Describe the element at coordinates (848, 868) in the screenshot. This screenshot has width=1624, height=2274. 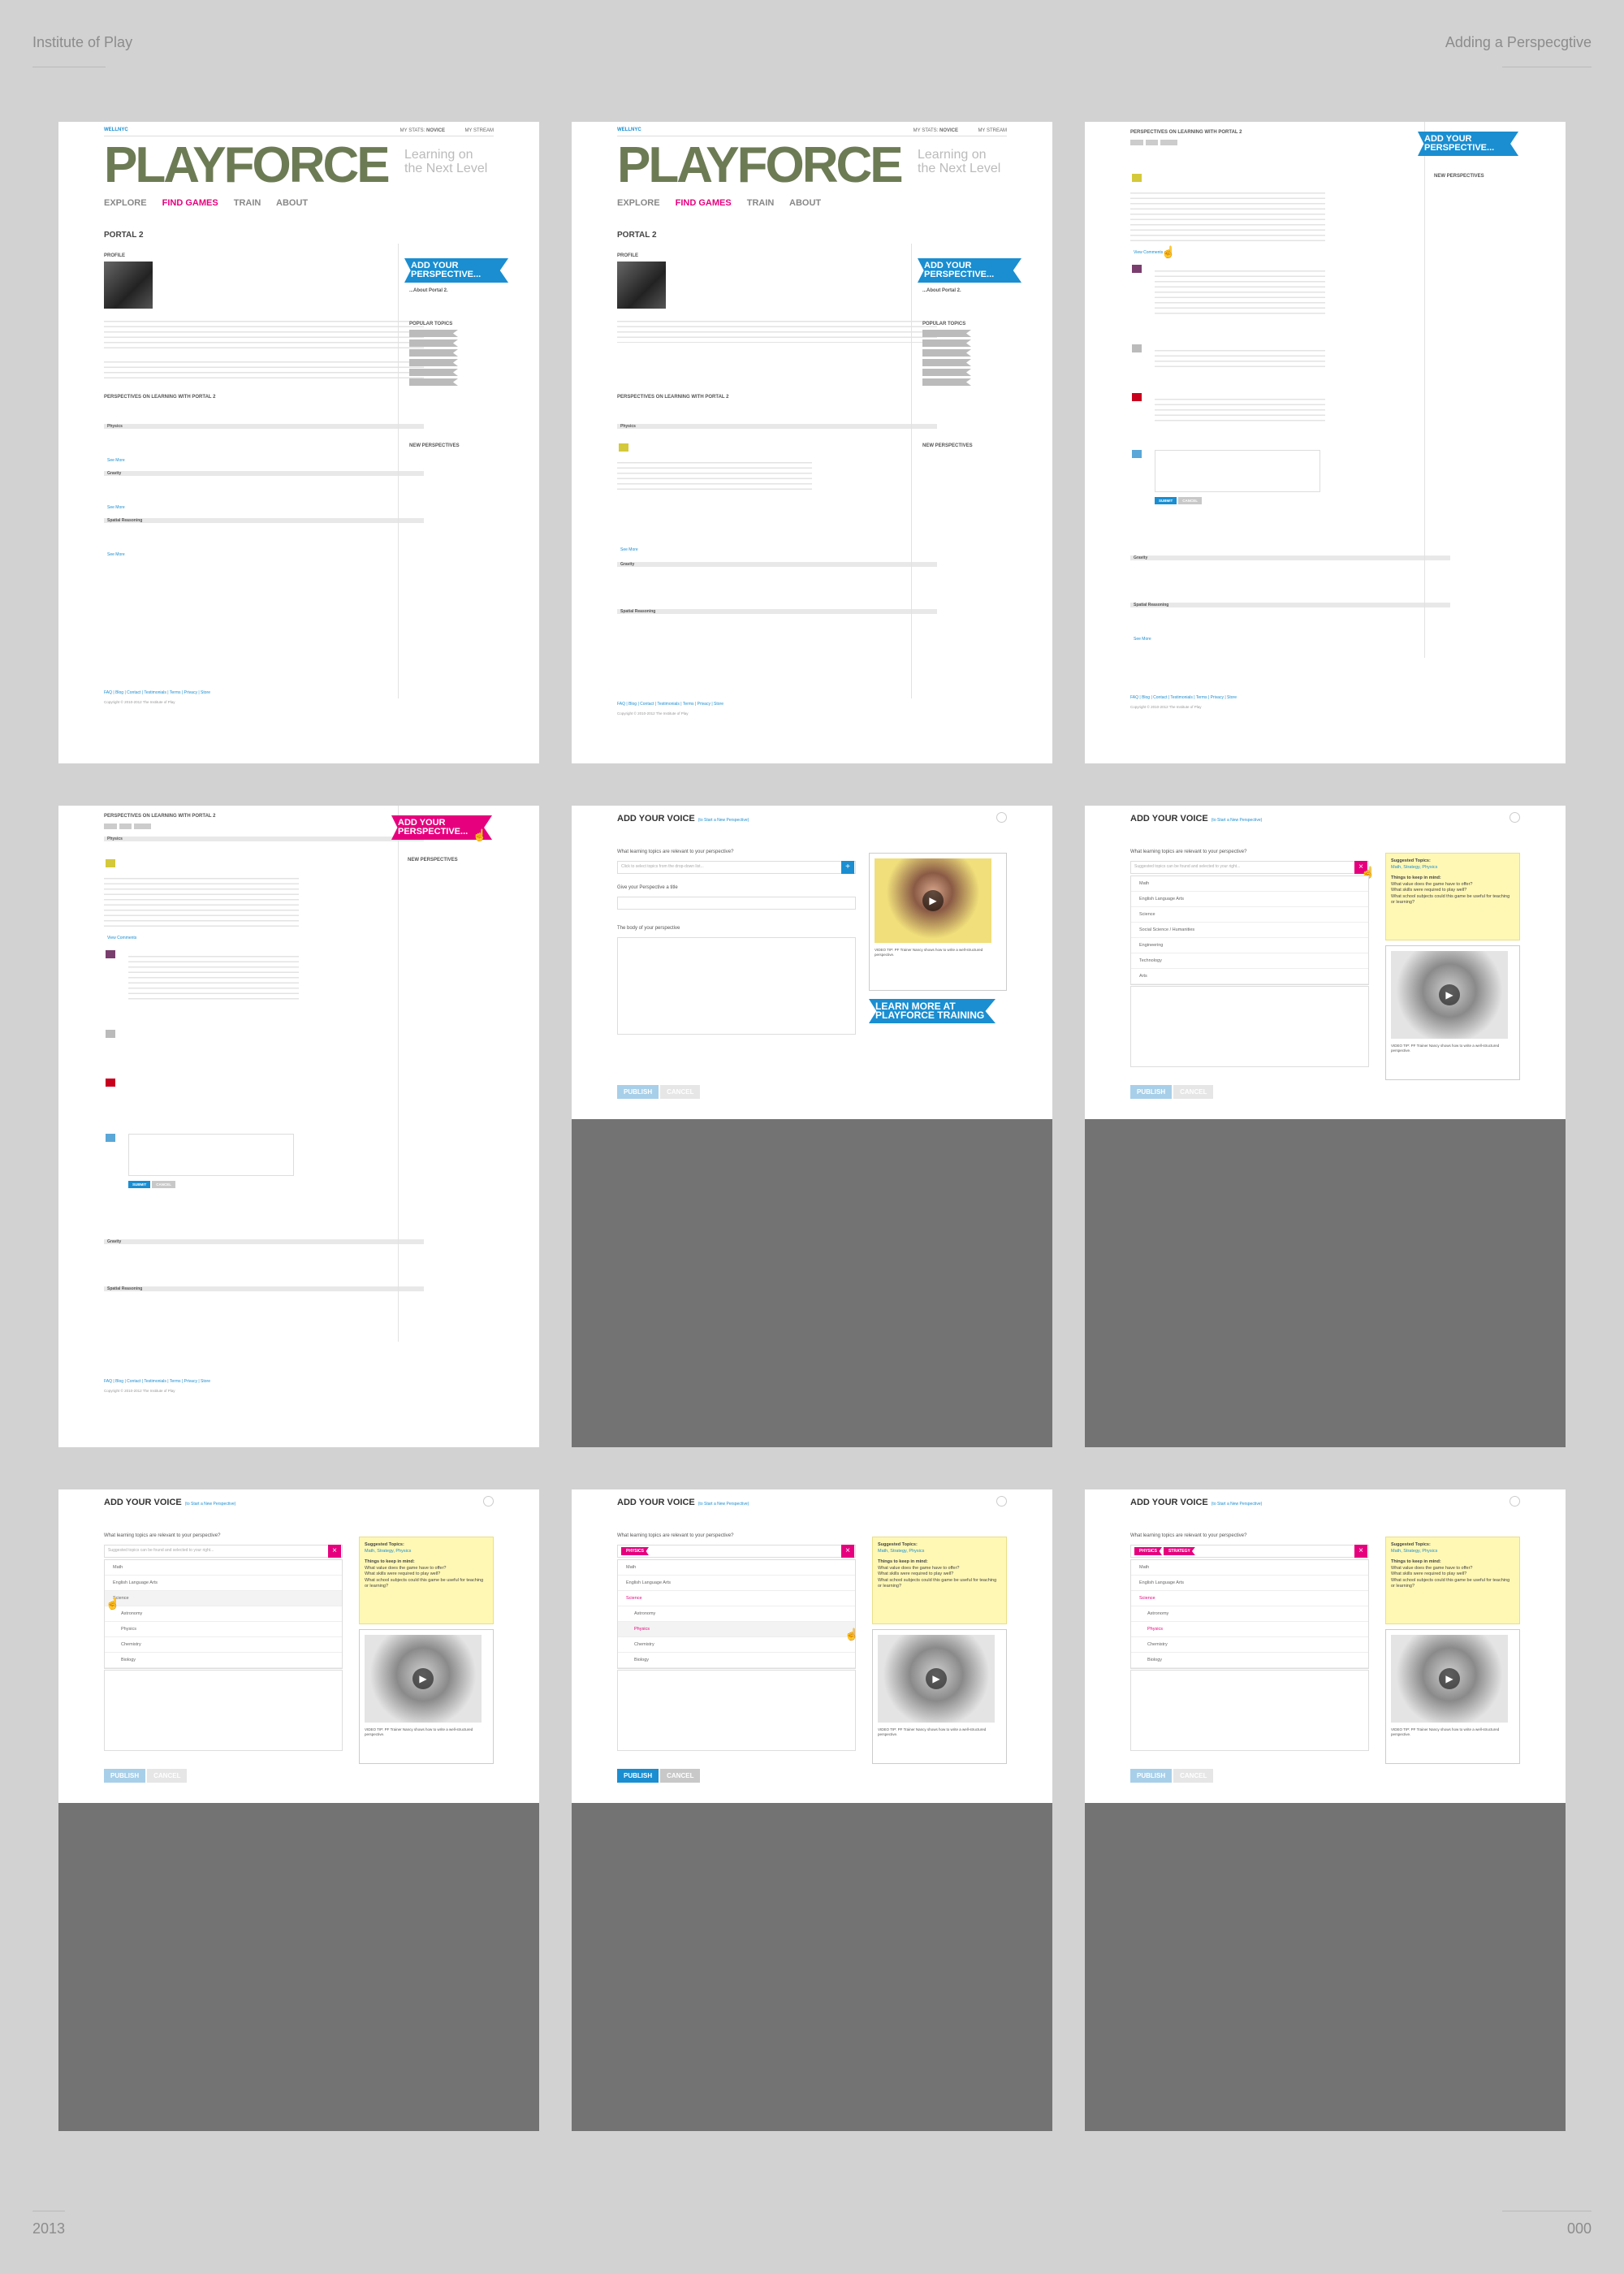
I see `plus-icon: +` at that location.